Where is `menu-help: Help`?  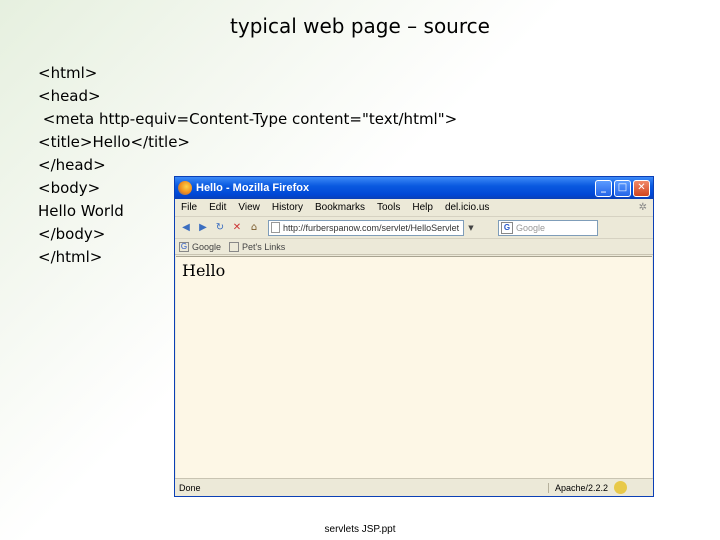
menu-help: Help is located at coordinates (422, 207).